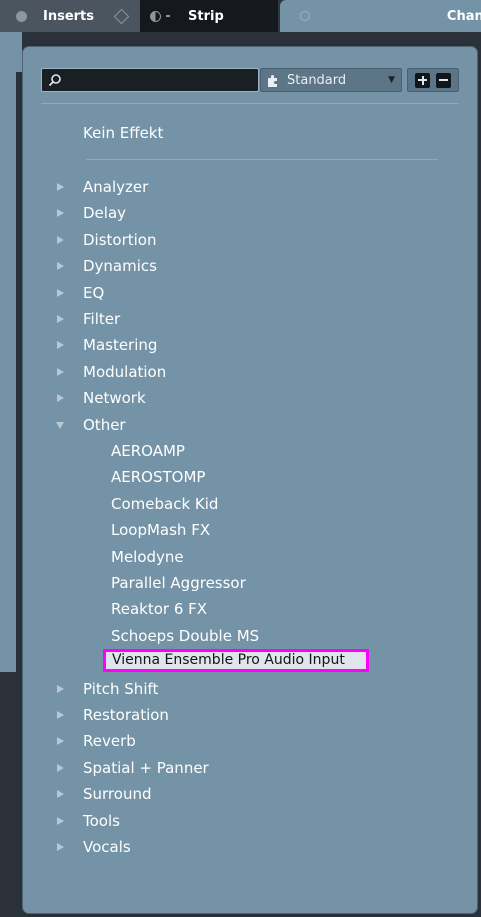 The width and height of the screenshot is (481, 917). I want to click on search-input, so click(161, 81).